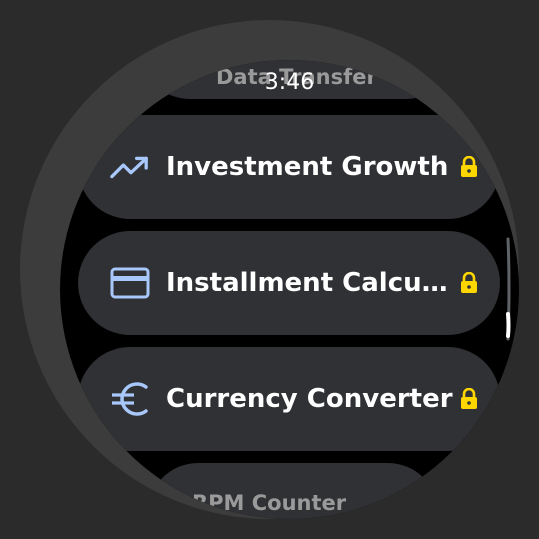 The width and height of the screenshot is (539, 539). I want to click on credit-card-icon, so click(130, 283).